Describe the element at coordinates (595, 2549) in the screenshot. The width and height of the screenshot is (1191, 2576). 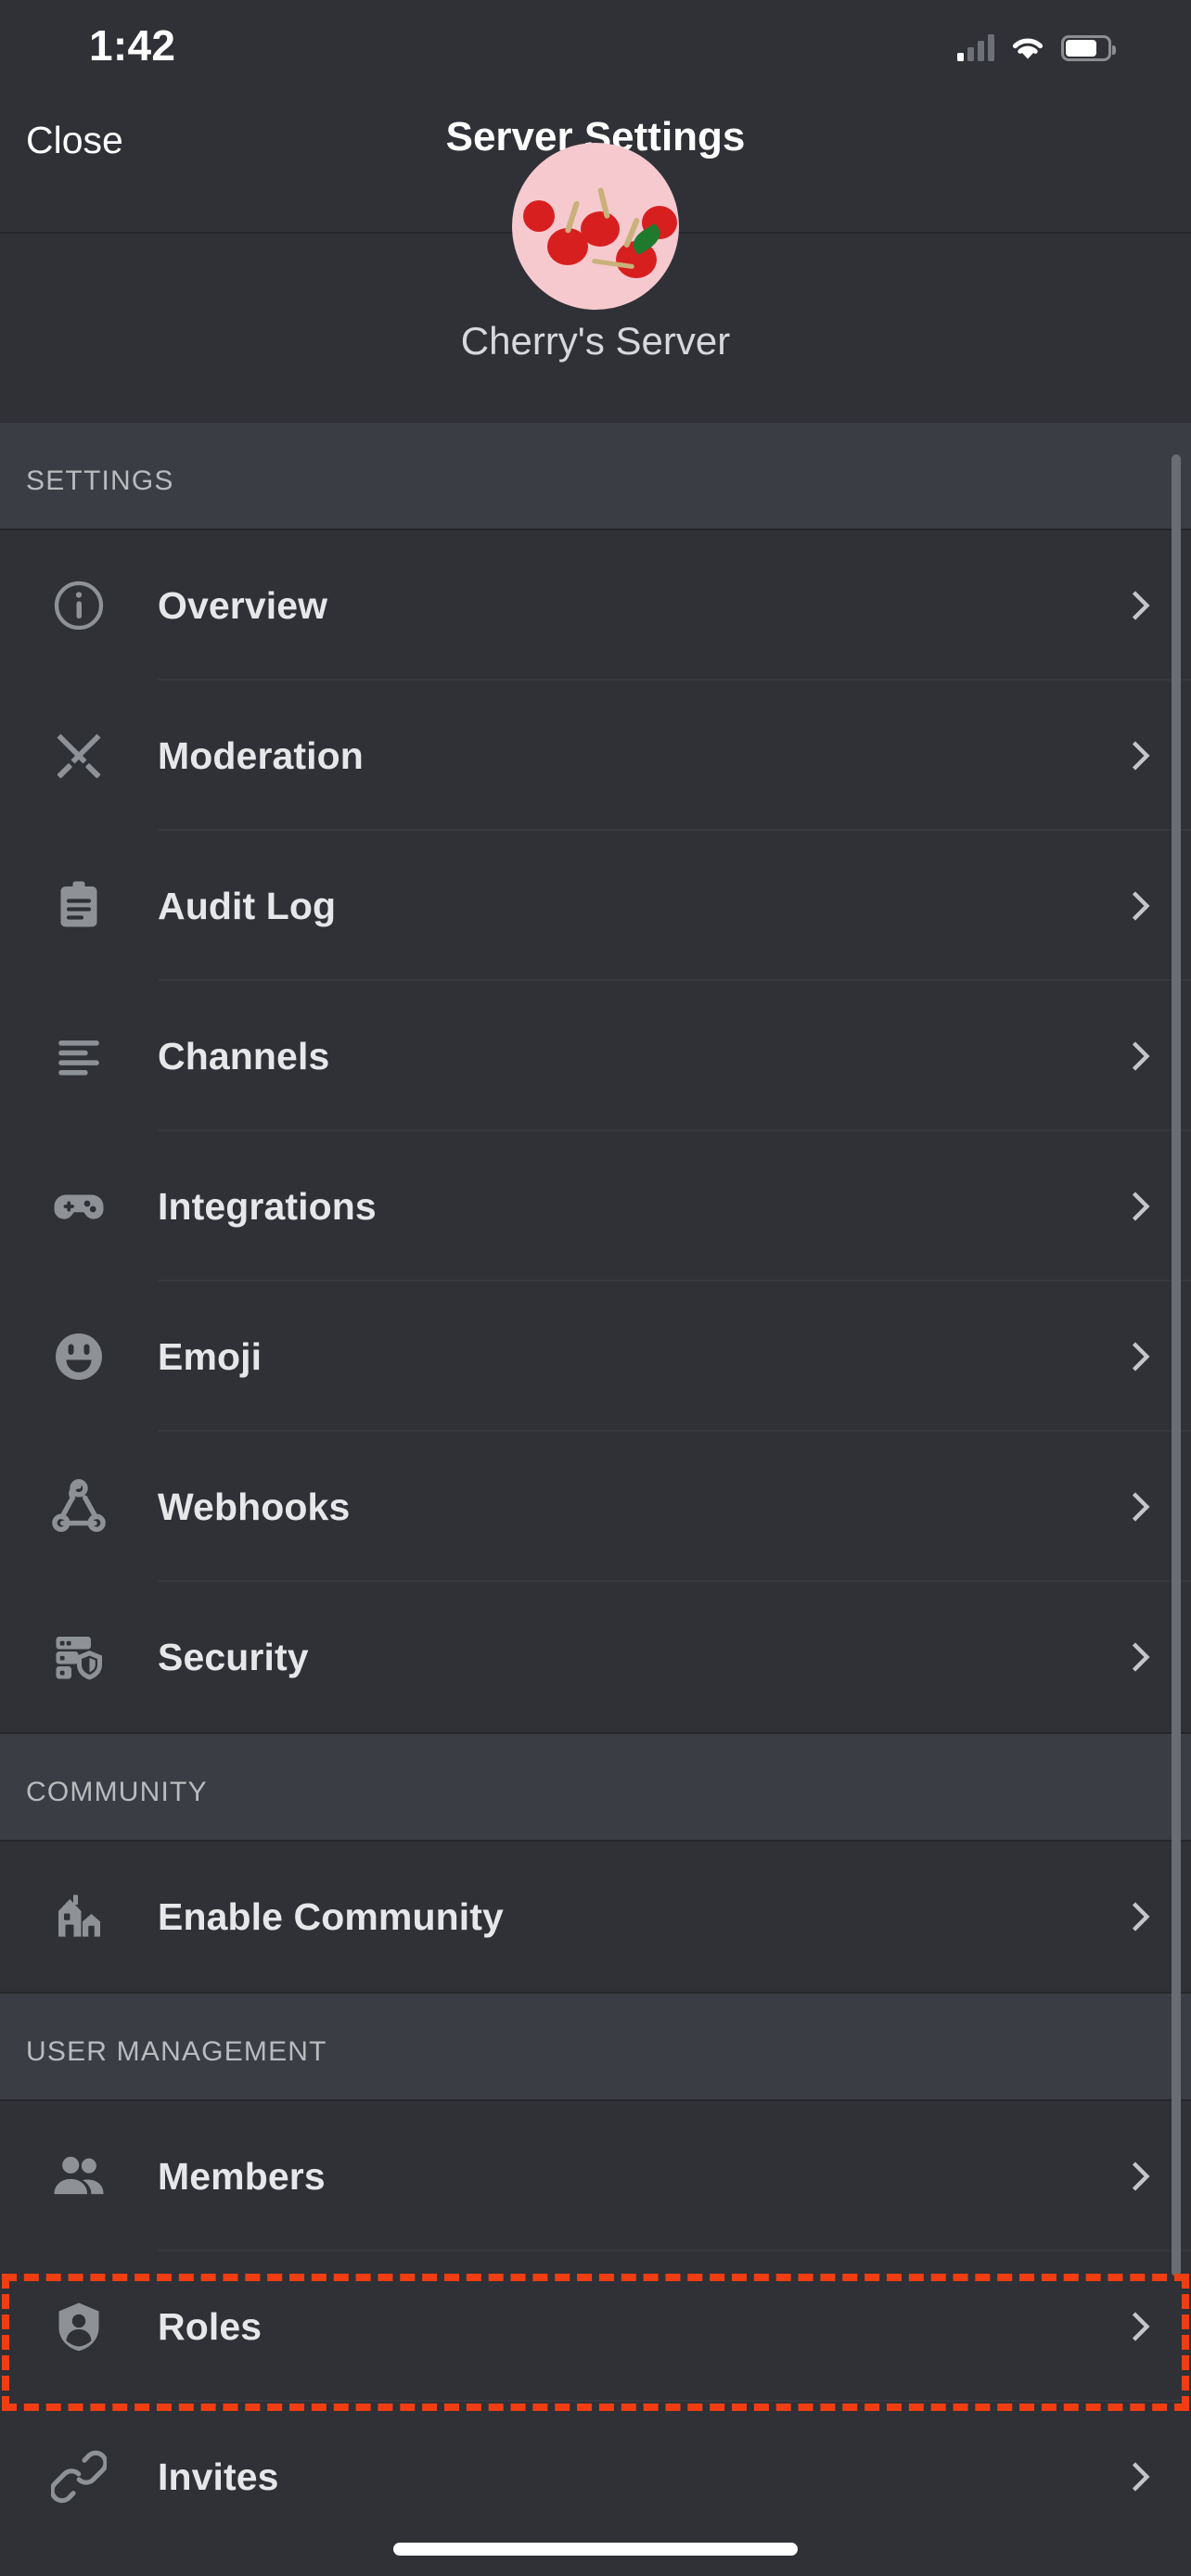
I see `home-indicator` at that location.